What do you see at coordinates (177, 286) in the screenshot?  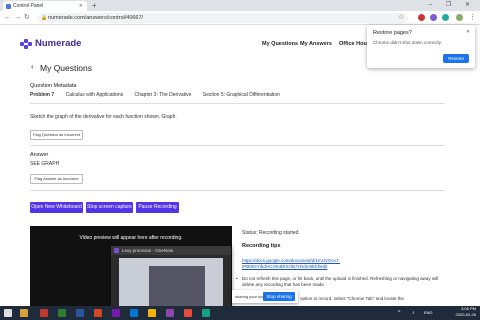 I see `thumbnail-window` at bounding box center [177, 286].